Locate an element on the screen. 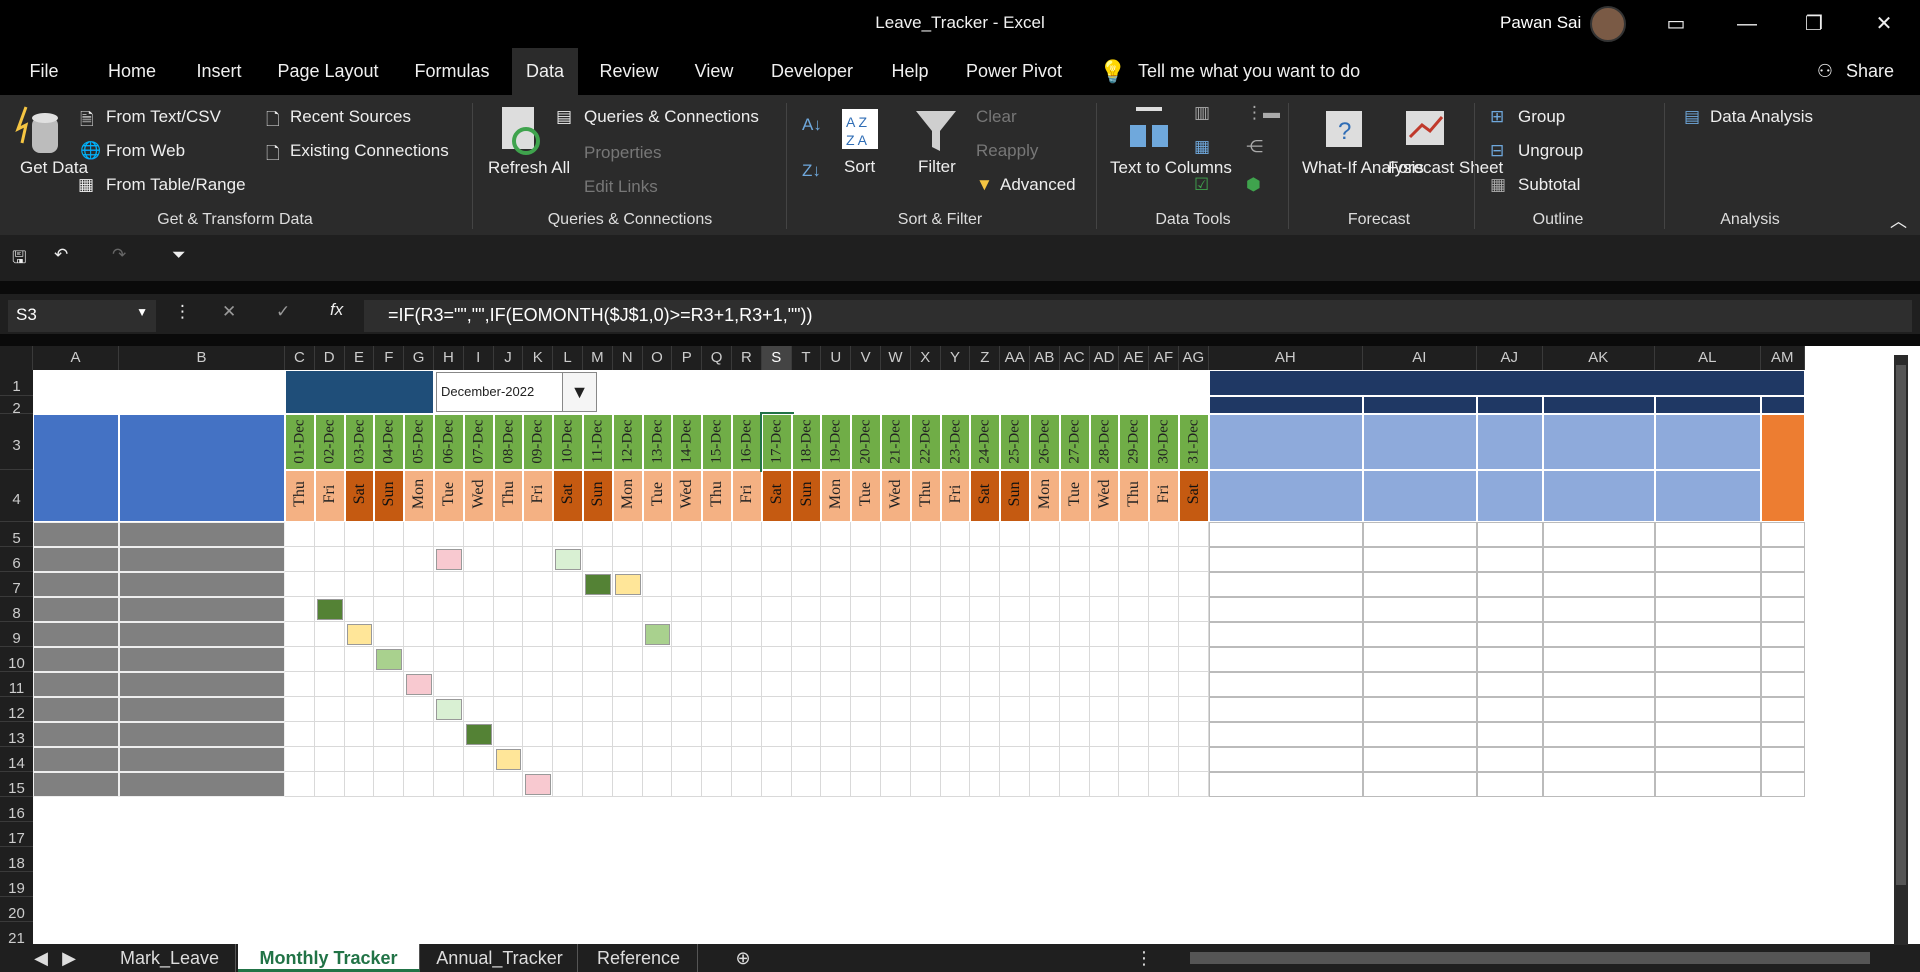 This screenshot has height=972, width=1920. column-header: R is located at coordinates (747, 358).